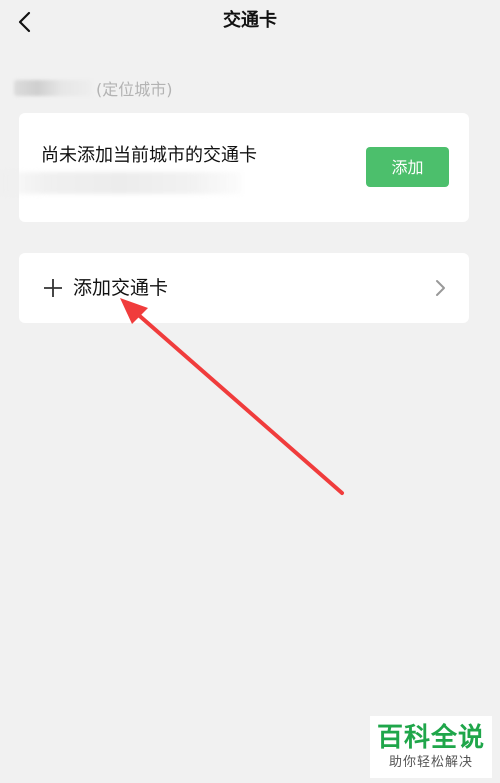 This screenshot has width=500, height=783. I want to click on watermark: 百科全说 助你轻松解决, so click(431, 747).